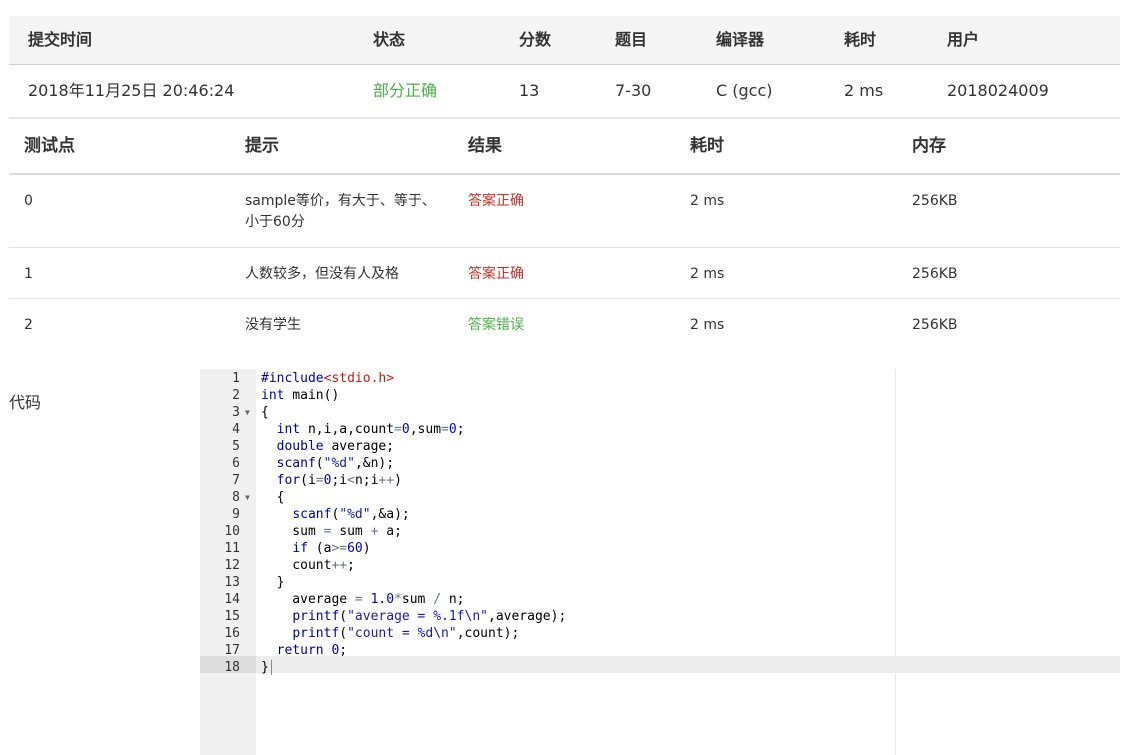  I want to click on code-line: 8 ▼ {, so click(660, 497).